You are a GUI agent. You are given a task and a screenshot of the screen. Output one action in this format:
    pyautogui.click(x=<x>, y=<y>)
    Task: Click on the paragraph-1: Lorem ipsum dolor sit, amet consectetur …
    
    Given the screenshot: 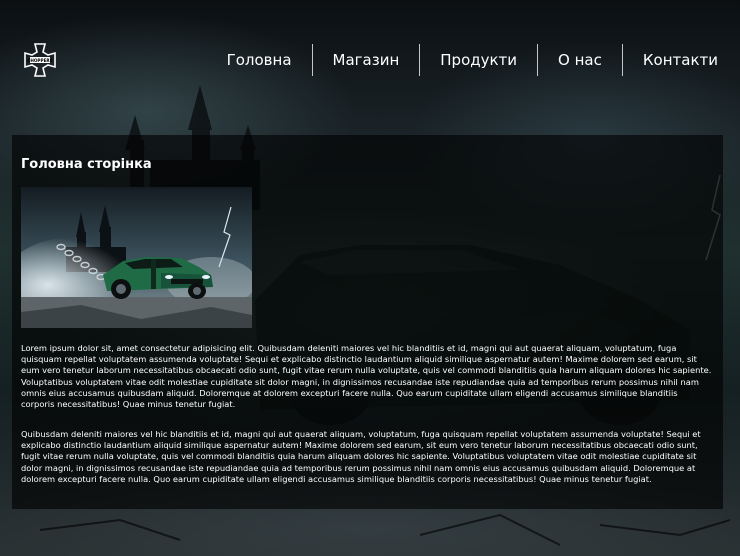 What is the action you would take?
    pyautogui.click(x=366, y=376)
    